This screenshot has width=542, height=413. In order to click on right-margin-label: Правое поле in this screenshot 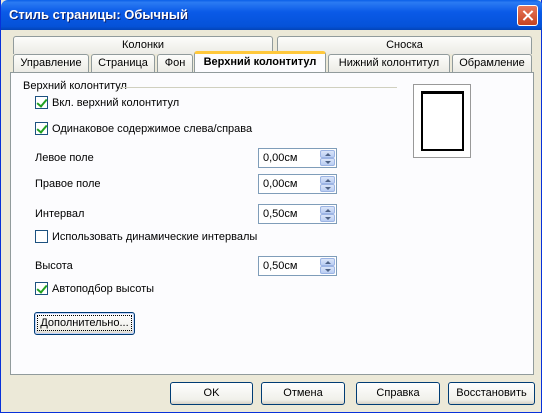, I will do `click(68, 184)`.